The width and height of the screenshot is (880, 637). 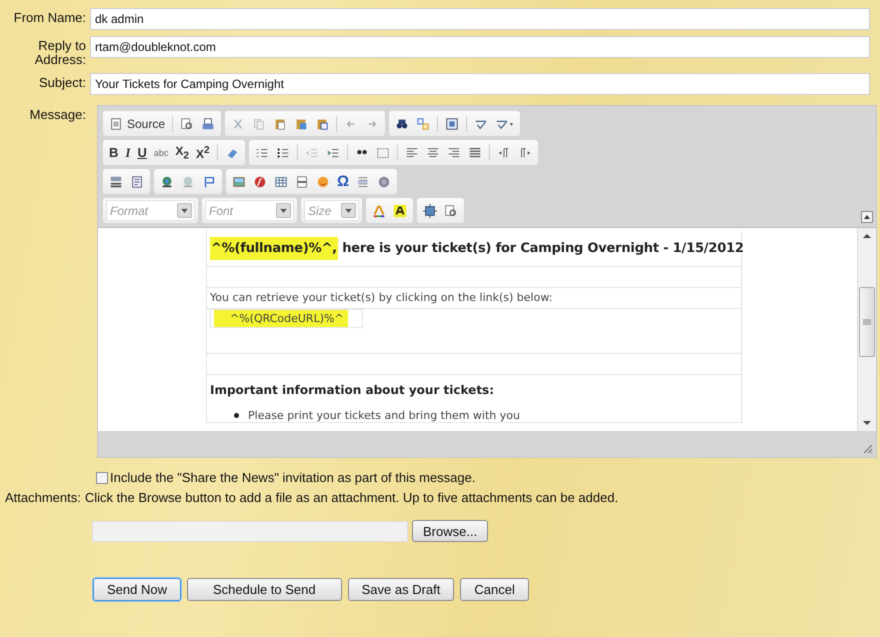 I want to click on scroll-down-icon, so click(x=867, y=423).